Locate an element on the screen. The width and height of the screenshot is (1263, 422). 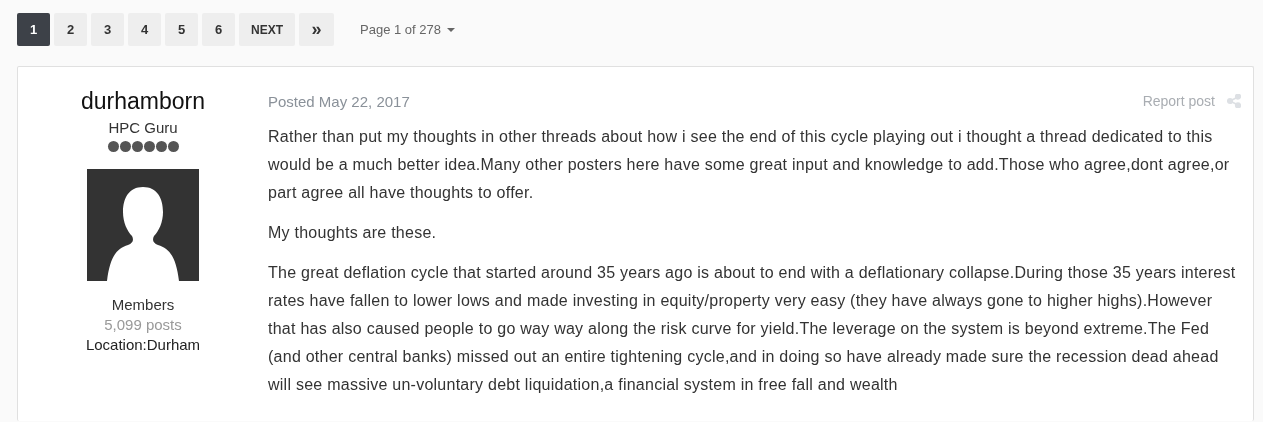
page-button: 5 is located at coordinates (181, 29).